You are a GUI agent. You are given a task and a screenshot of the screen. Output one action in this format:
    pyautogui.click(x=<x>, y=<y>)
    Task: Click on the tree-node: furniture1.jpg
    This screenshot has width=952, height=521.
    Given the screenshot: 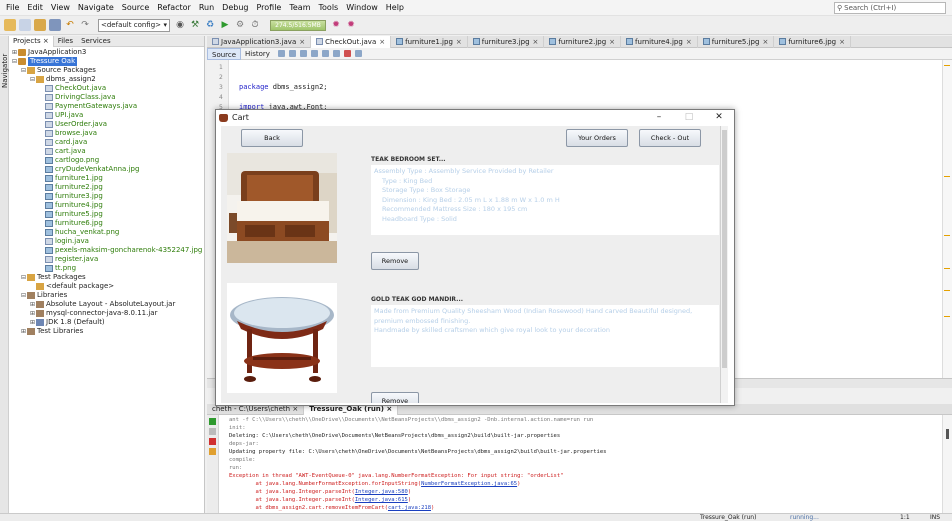 What is the action you would take?
    pyautogui.click(x=106, y=178)
    